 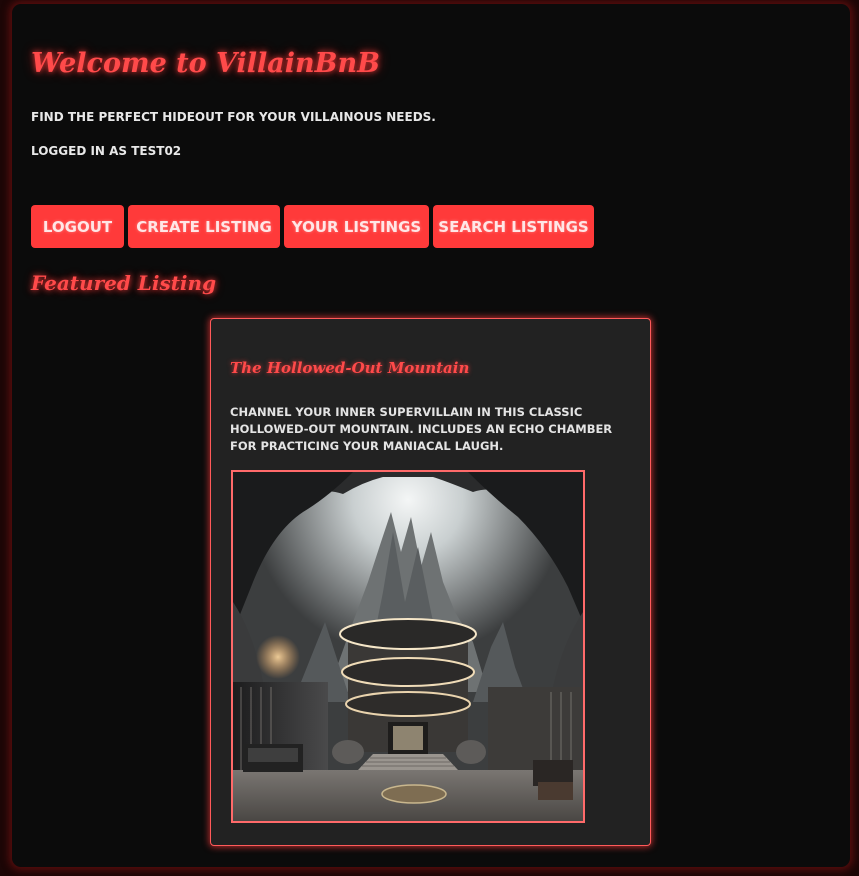 I want to click on search-listings-button: Search Listings, so click(x=513, y=226).